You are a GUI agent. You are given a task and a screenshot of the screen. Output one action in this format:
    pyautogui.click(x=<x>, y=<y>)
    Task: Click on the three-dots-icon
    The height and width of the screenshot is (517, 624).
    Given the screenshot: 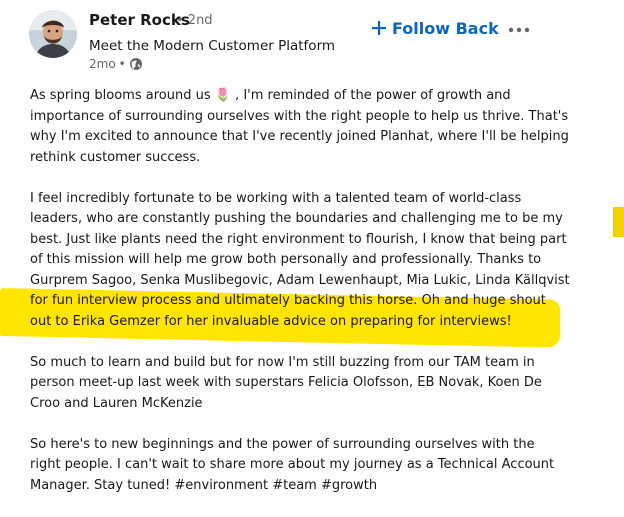 What is the action you would take?
    pyautogui.click(x=519, y=30)
    